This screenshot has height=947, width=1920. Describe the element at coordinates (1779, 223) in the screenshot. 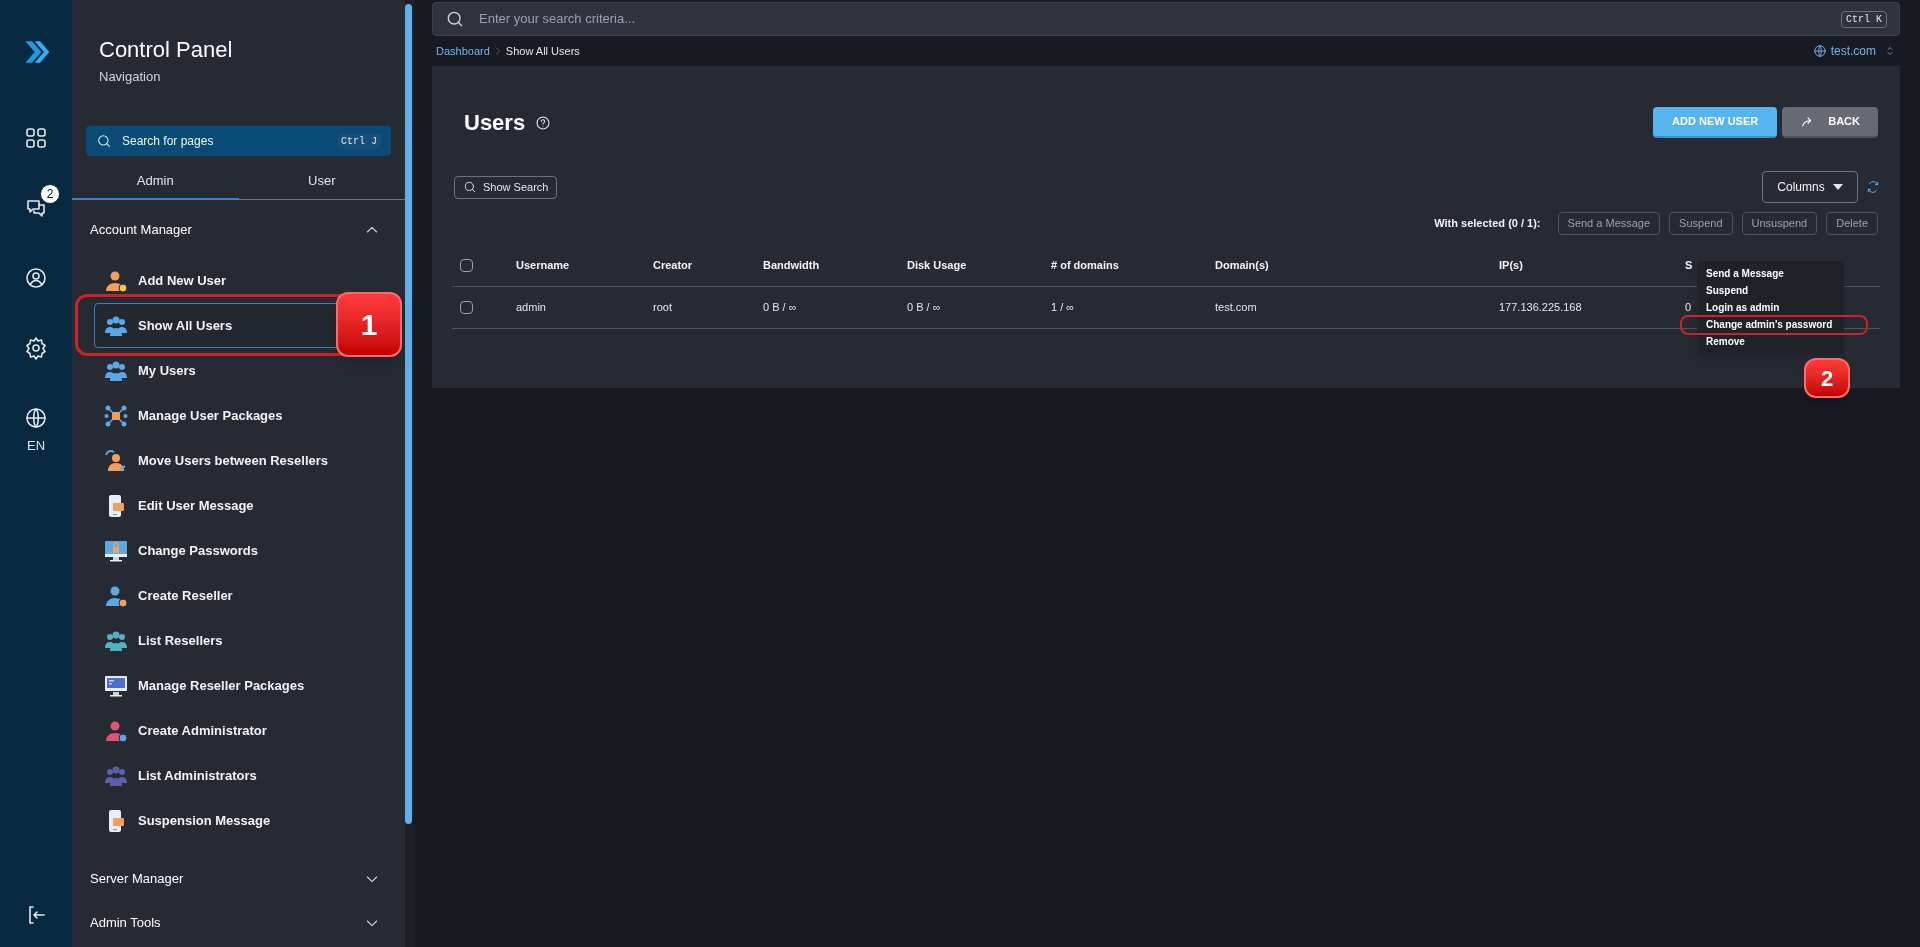

I see `bulk-action-button: Unsuspend` at that location.